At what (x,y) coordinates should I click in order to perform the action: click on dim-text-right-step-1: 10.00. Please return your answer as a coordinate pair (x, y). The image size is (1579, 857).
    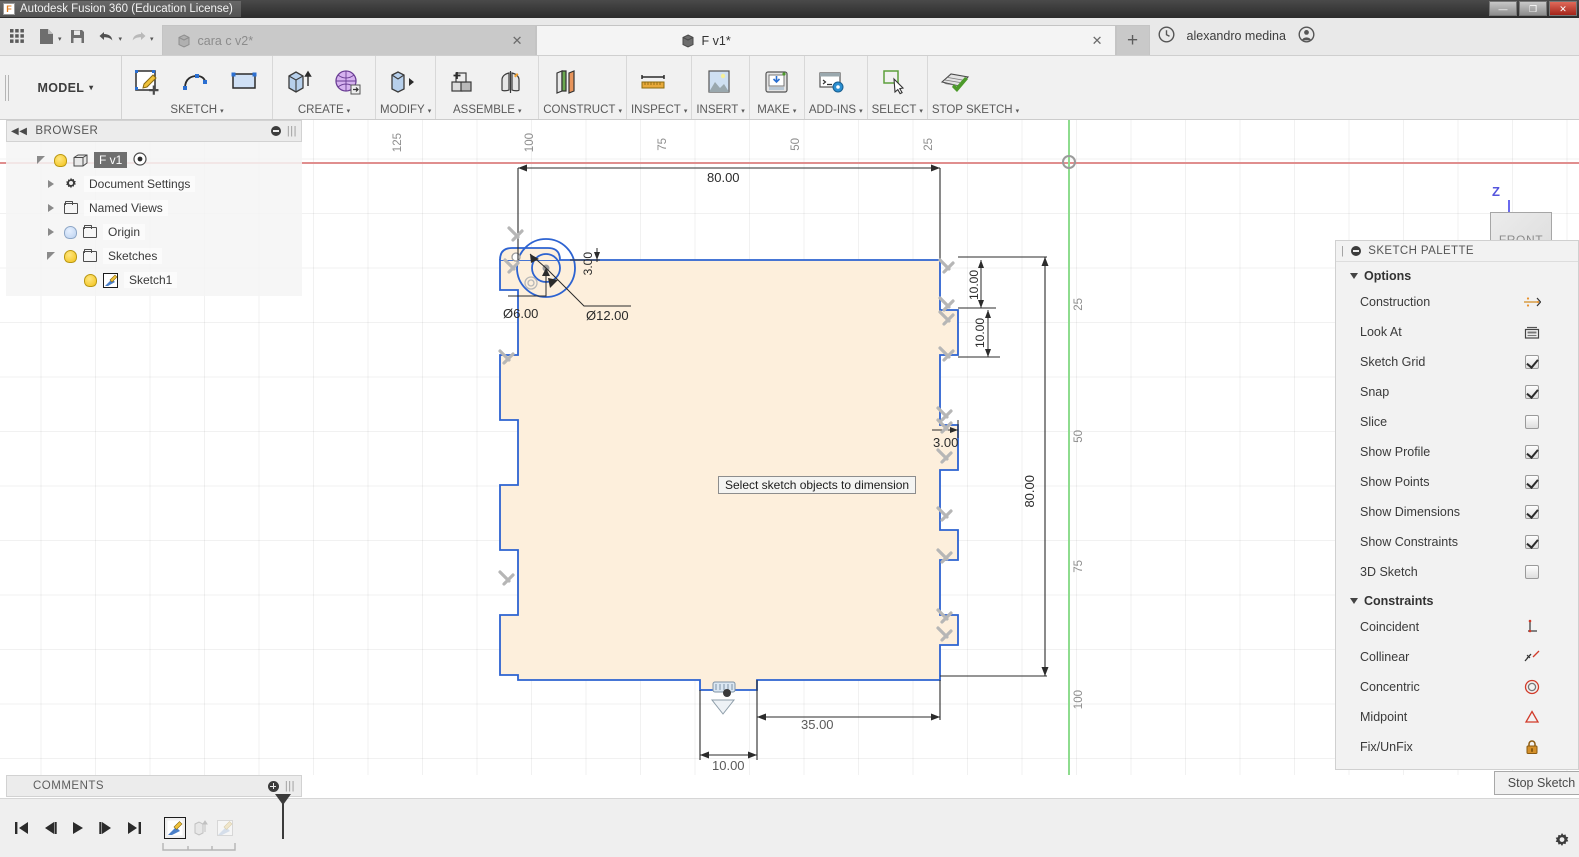
    Looking at the image, I should click on (974, 285).